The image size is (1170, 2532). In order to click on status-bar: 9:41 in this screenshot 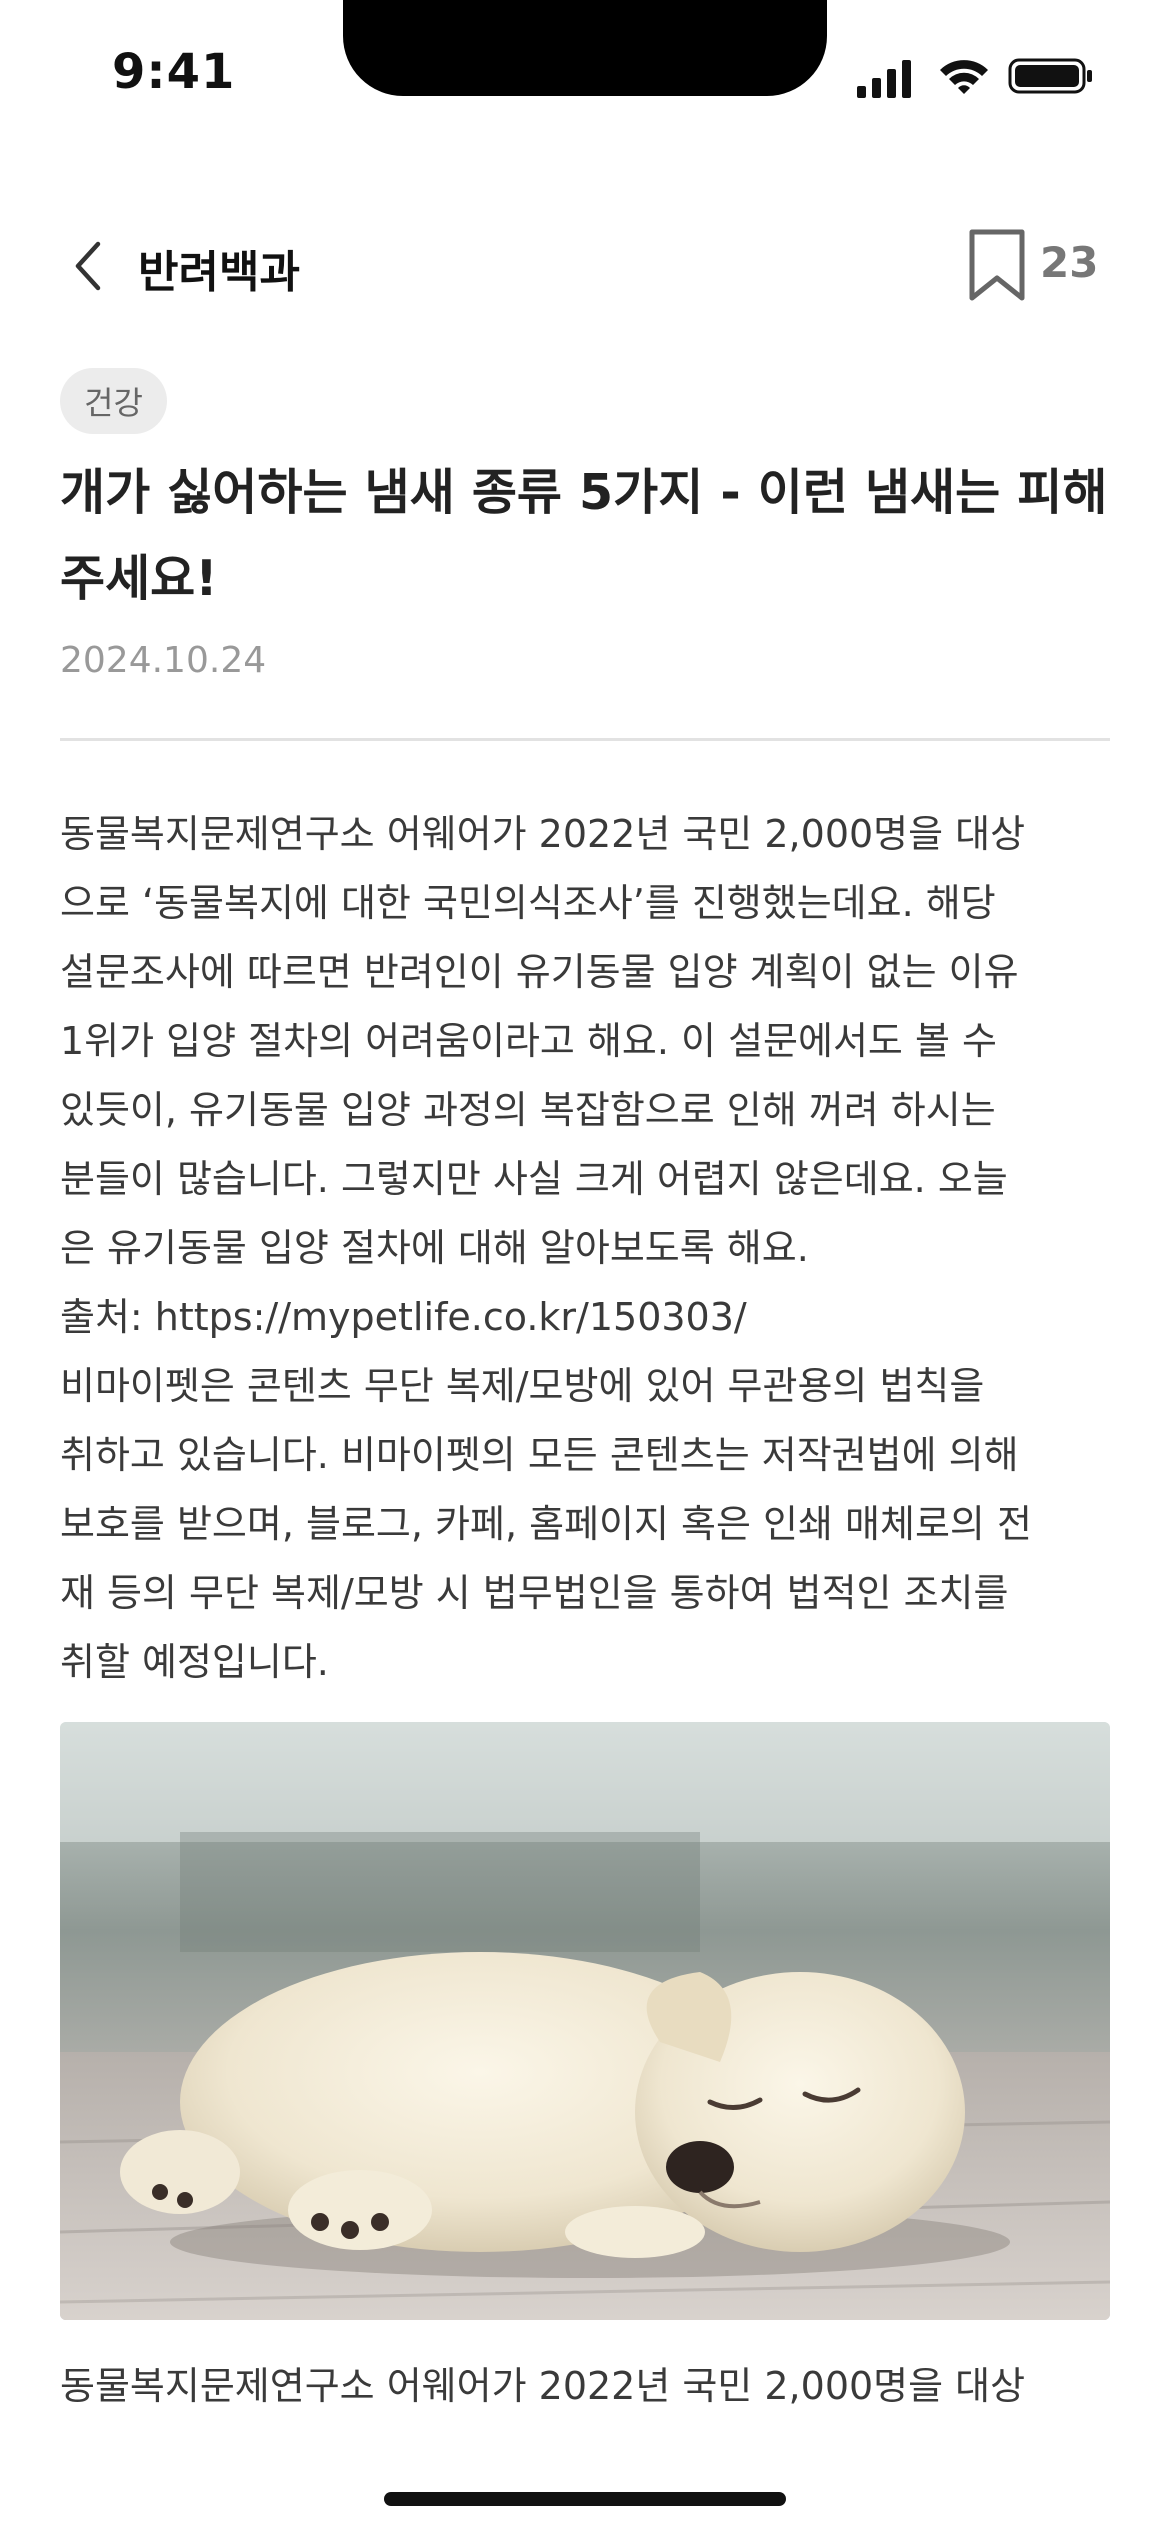, I will do `click(585, 70)`.